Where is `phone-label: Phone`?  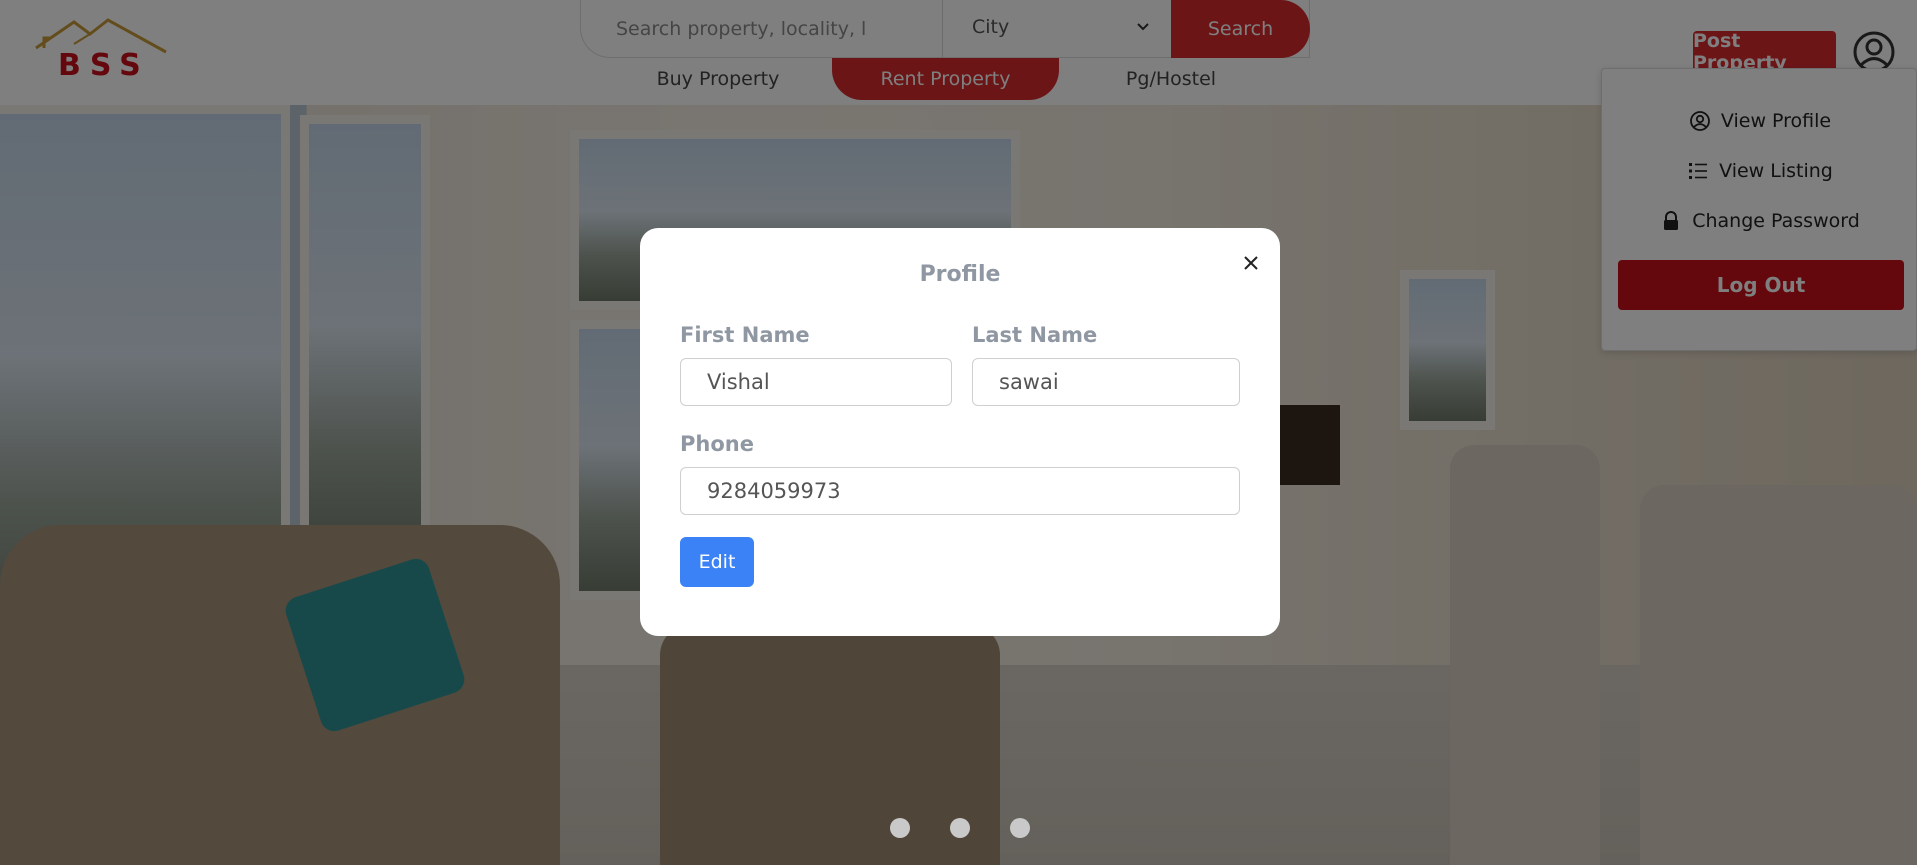
phone-label: Phone is located at coordinates (717, 444).